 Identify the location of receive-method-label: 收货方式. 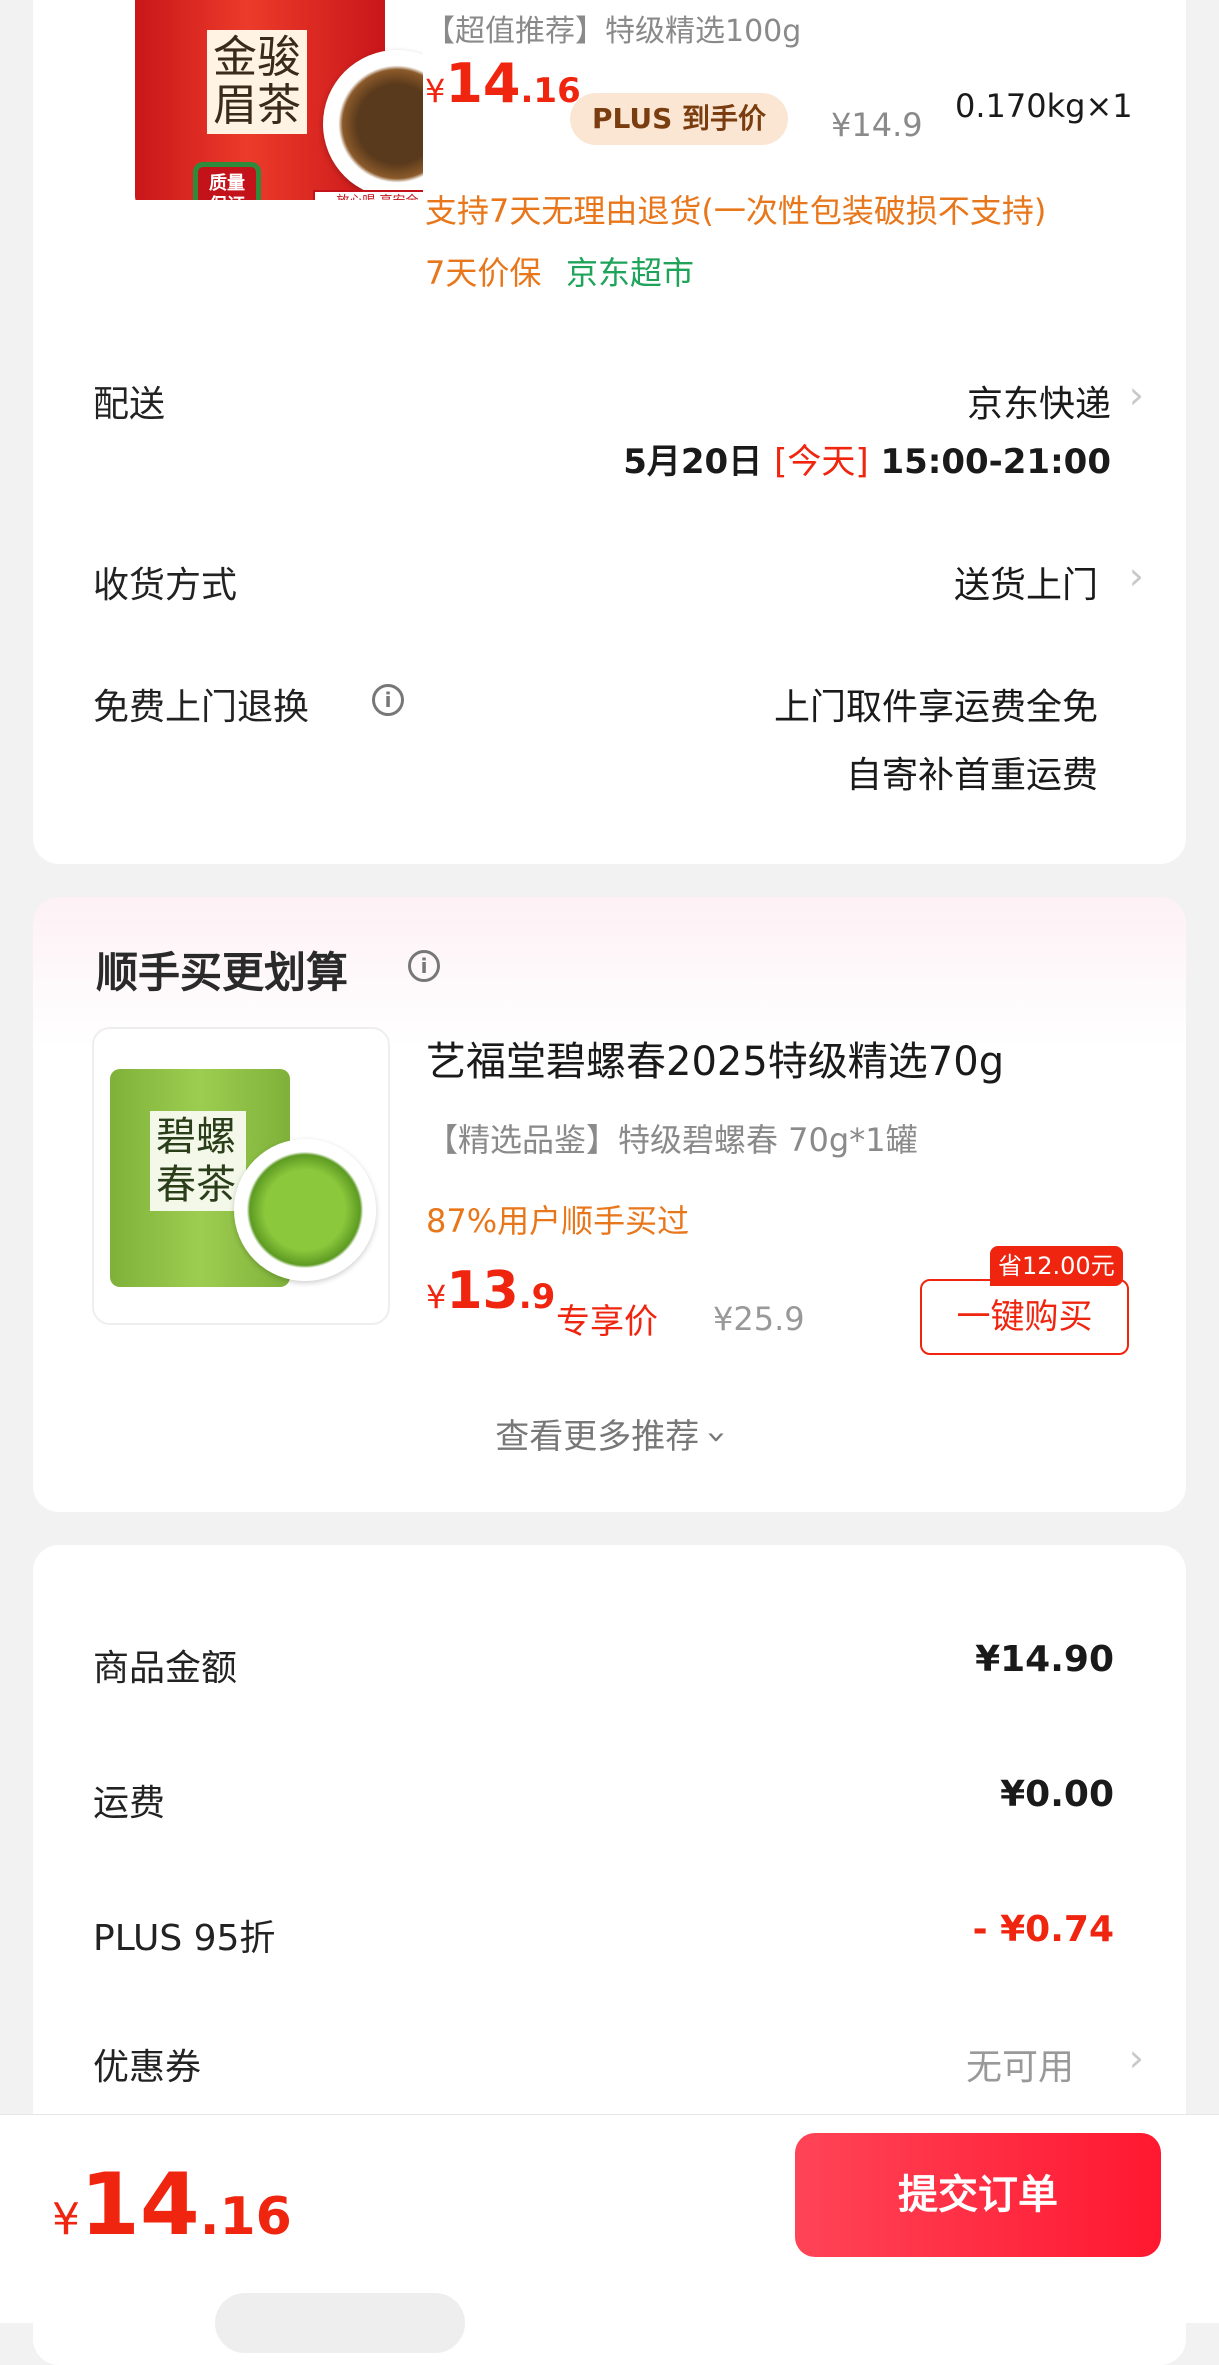
(165, 585).